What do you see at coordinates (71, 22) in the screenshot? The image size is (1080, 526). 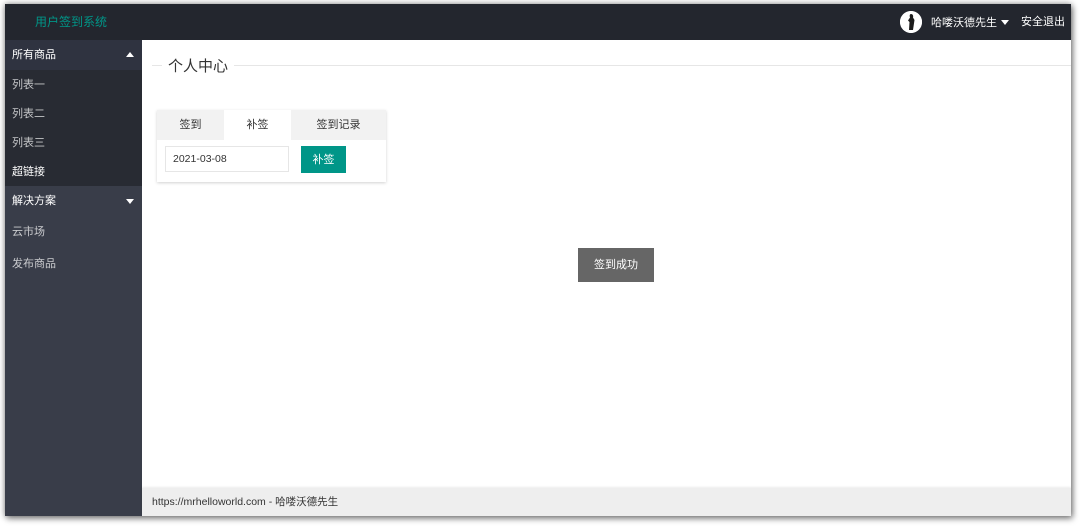 I see `app-logo: 用户签到系统` at bounding box center [71, 22].